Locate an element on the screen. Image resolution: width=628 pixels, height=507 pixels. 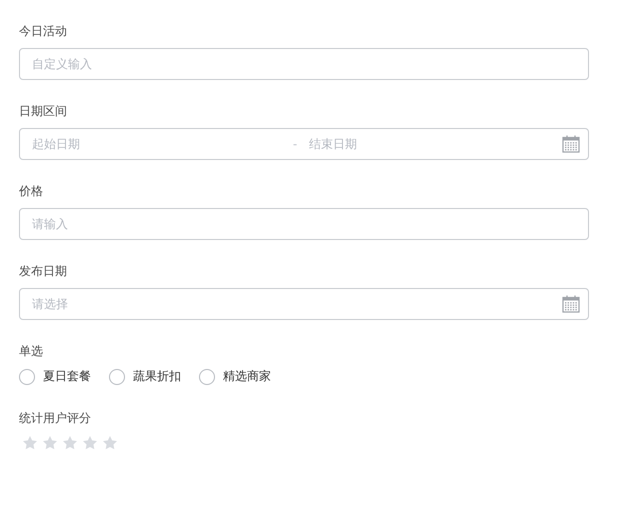
field-label: 今日活动 is located at coordinates (43, 31).